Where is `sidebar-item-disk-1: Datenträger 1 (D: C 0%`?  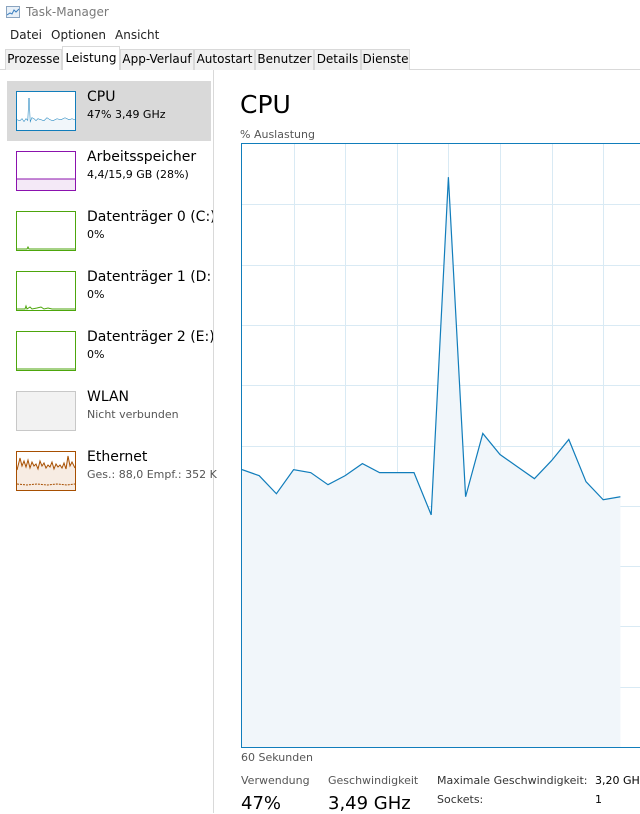
sidebar-item-disk-1: Datenträger 1 (D: C 0% is located at coordinates (109, 291).